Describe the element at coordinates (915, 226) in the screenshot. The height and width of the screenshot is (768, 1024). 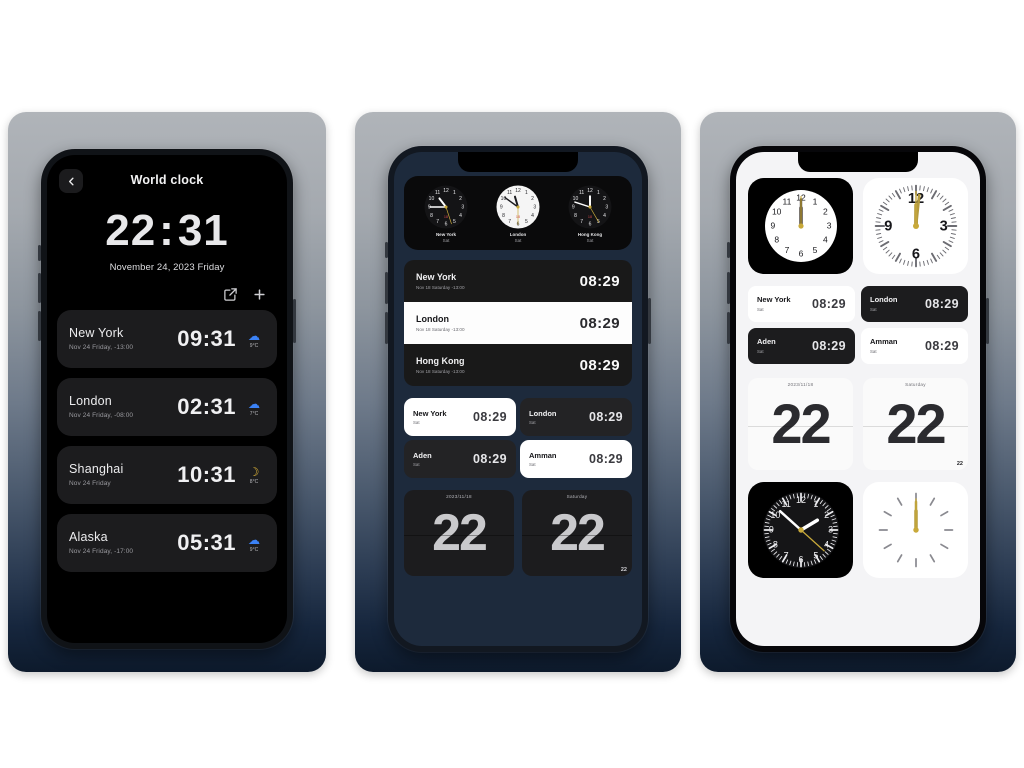
I see `analog-clock-widget: 12 3 6 9` at that location.